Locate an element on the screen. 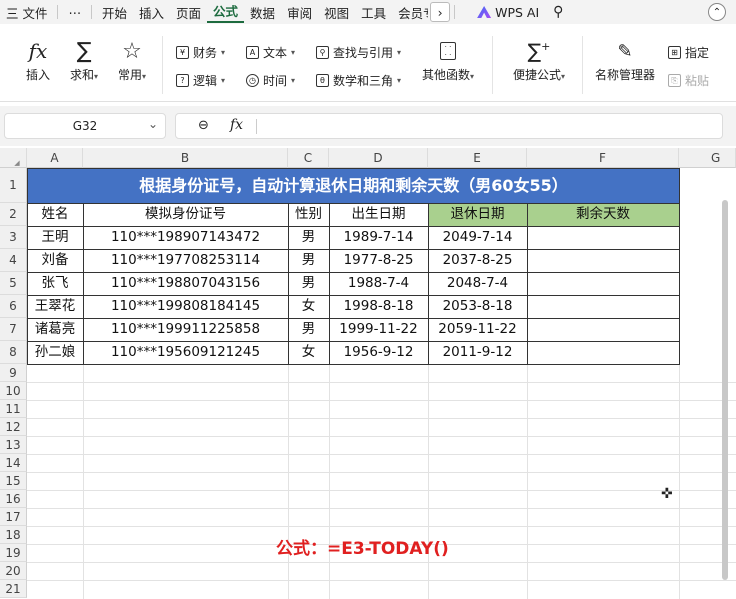  row-header-4: 4 is located at coordinates (13, 260).